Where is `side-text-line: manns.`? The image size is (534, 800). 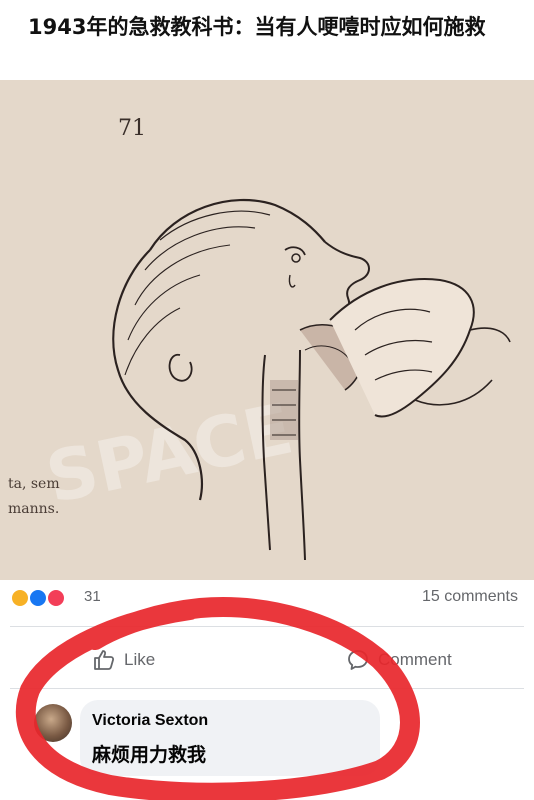
side-text-line: manns. is located at coordinates (34, 509).